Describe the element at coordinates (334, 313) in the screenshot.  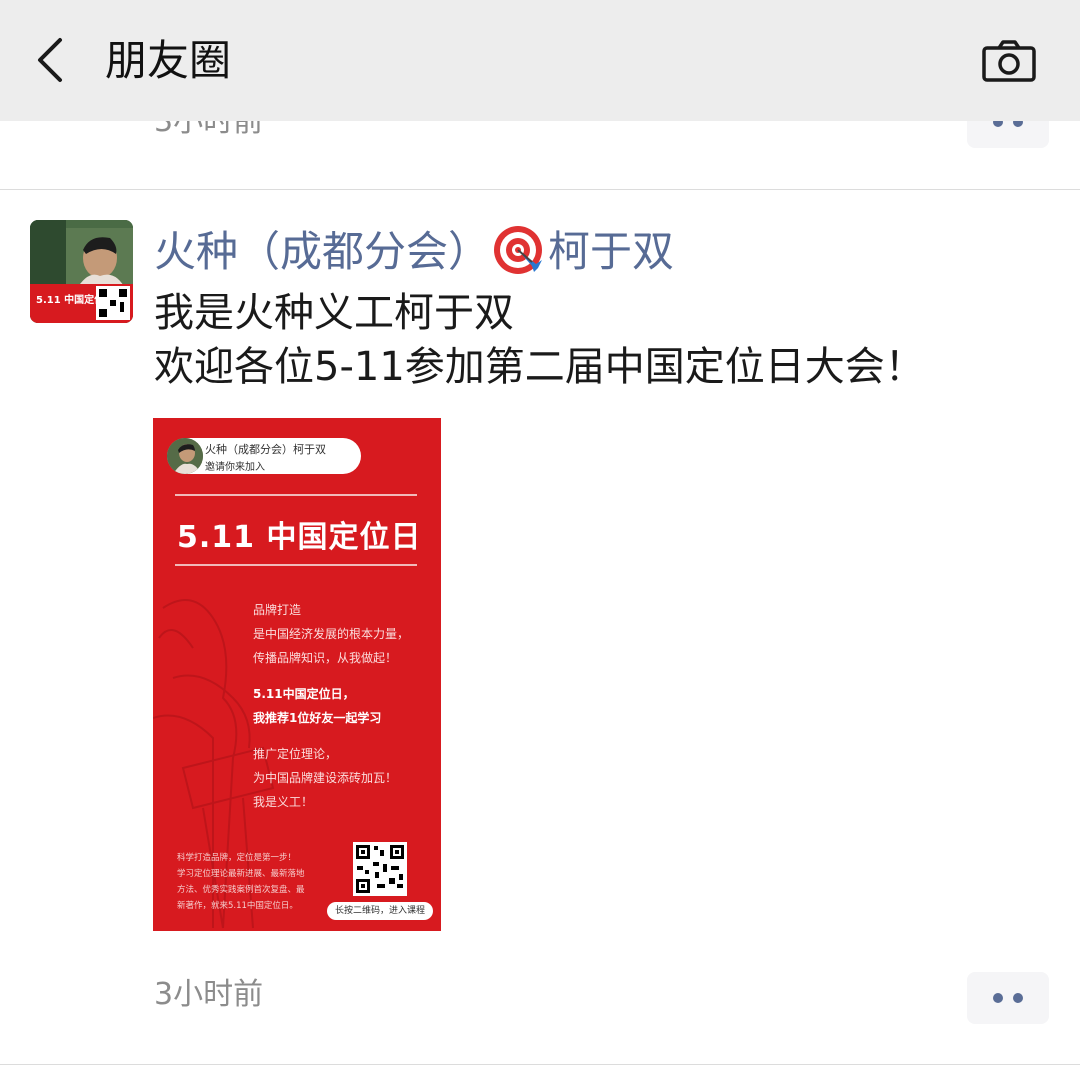
I see `post-text-line: 我是火种义工柯于双` at that location.